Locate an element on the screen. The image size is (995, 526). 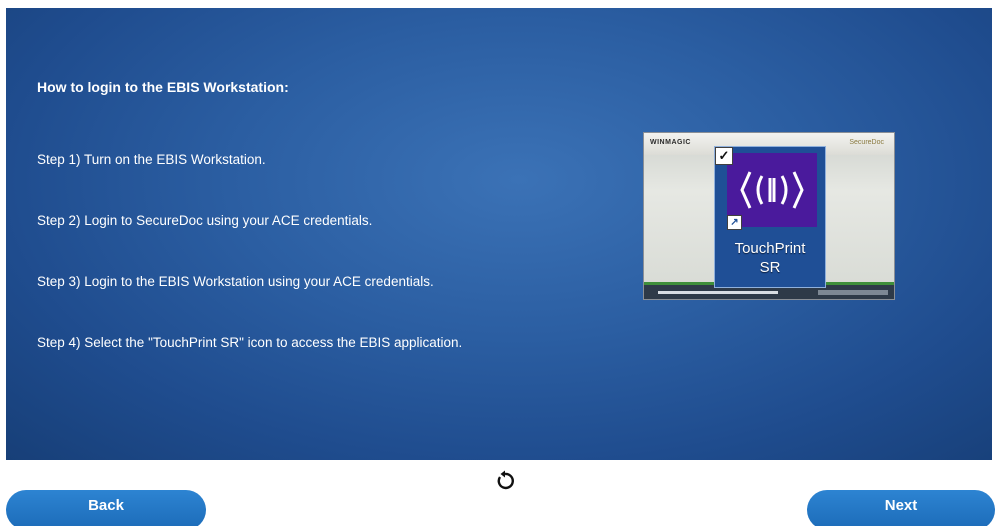
next-button: Next is located at coordinates (901, 508).